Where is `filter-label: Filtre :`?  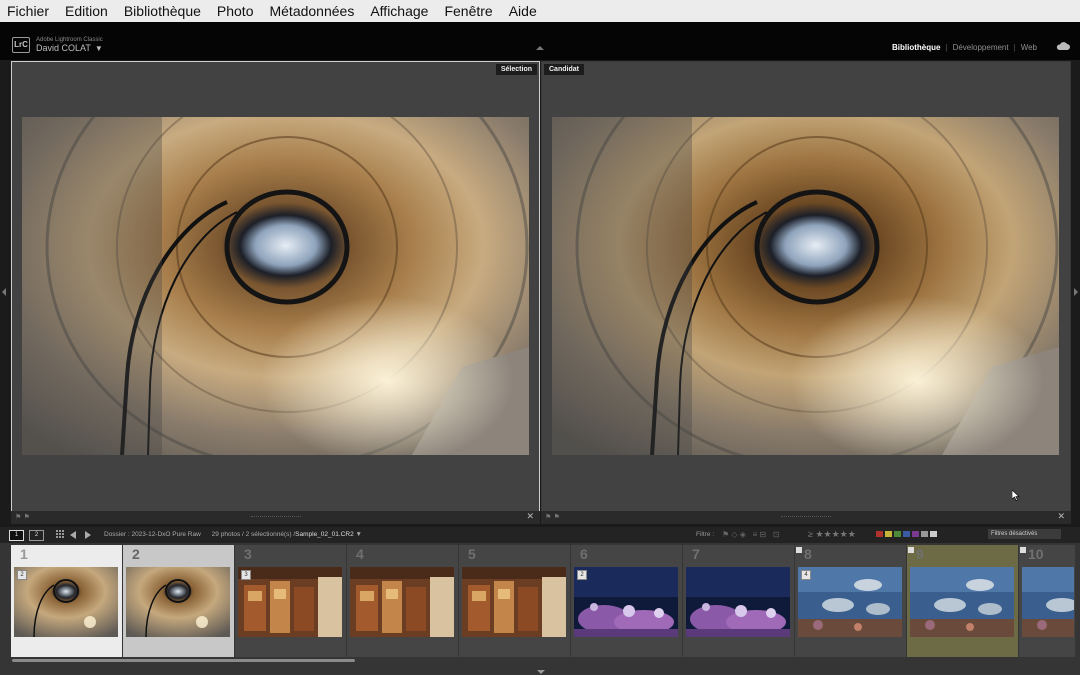
filter-label: Filtre : is located at coordinates (705, 534).